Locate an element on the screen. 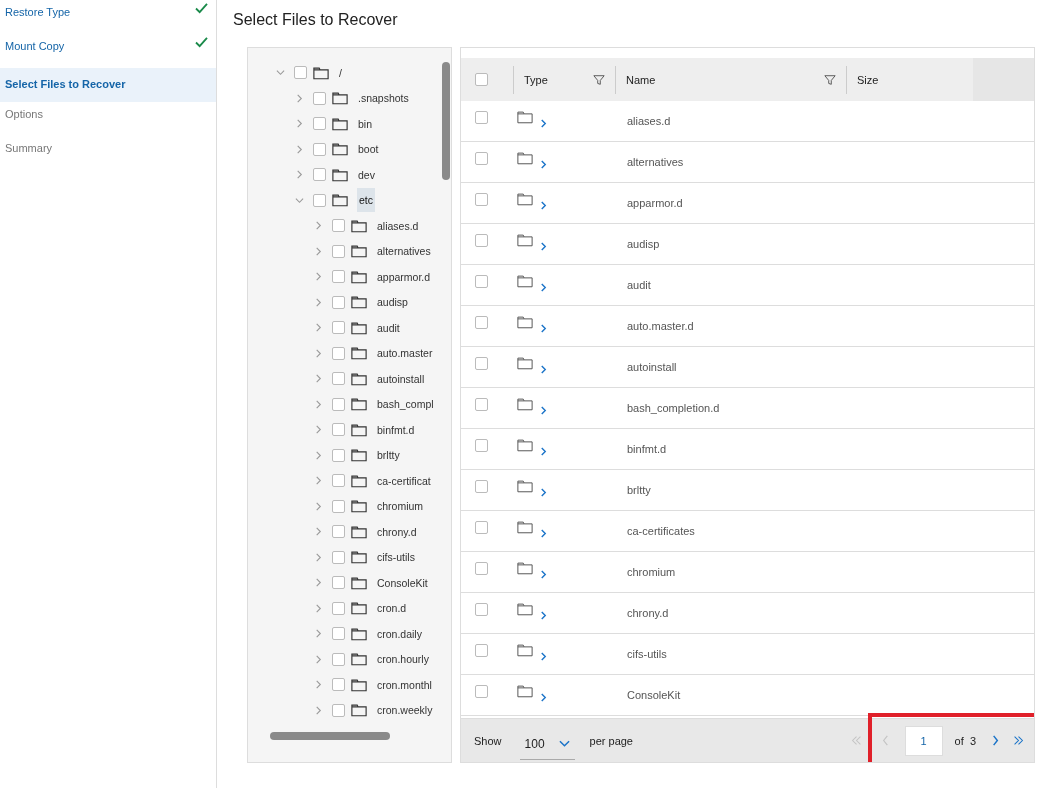 This screenshot has width=1052, height=788. folder-name: .snapshots is located at coordinates (383, 98).